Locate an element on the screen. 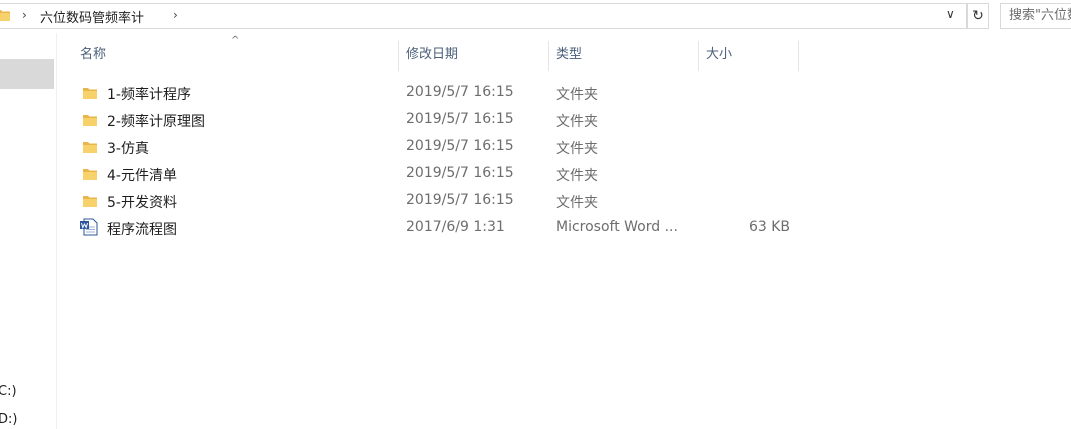 This screenshot has width=1071, height=429. search-input: 搜索"六位数码管频率计" is located at coordinates (1035, 16).